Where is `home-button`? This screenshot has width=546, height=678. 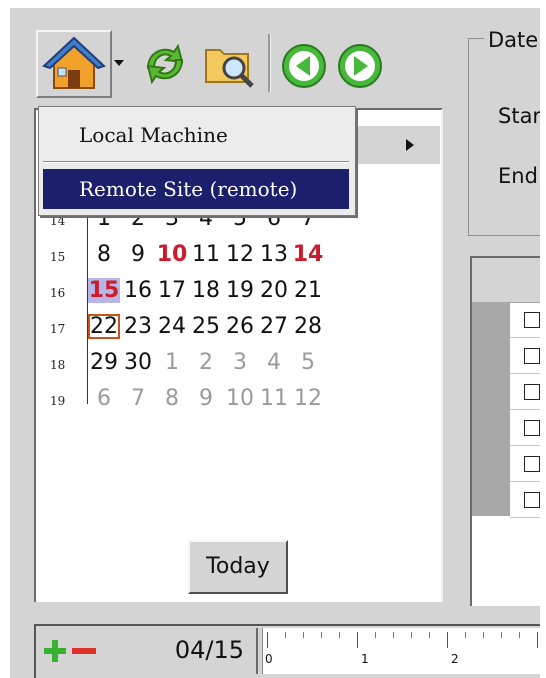 home-button is located at coordinates (74, 64).